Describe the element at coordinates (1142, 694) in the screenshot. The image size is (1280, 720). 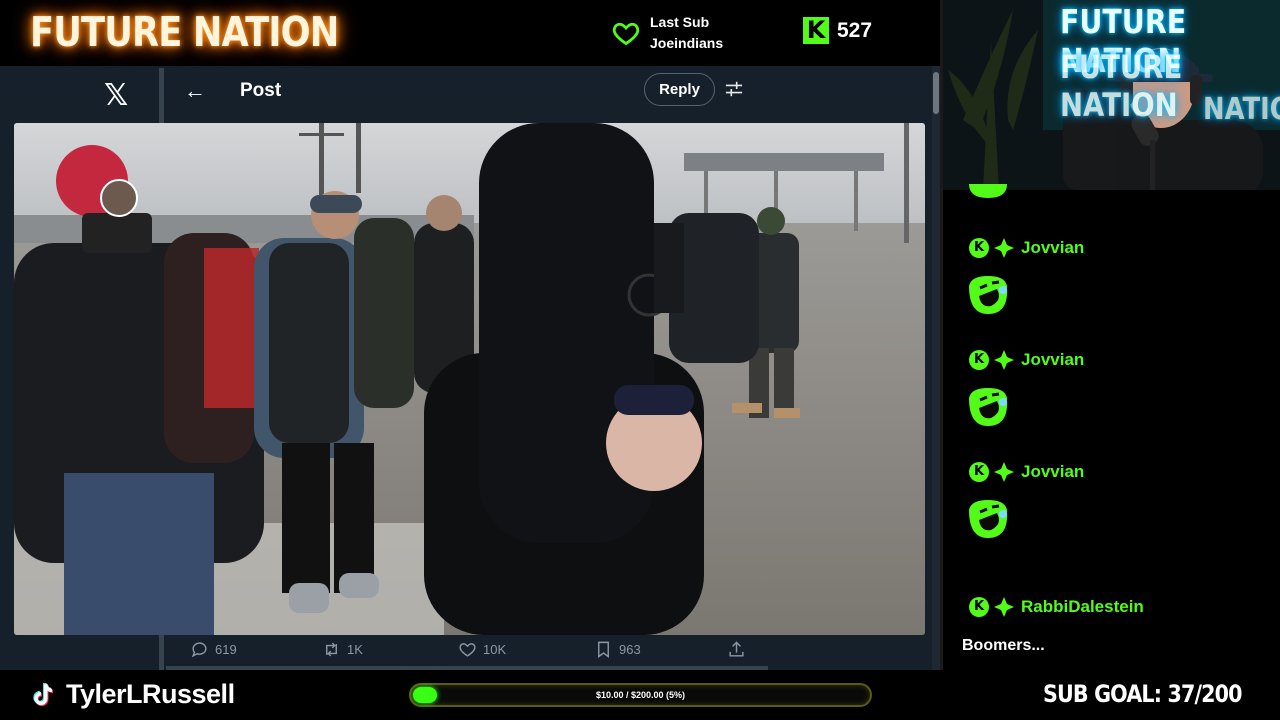
I see `sub-goal-text: SUB GOAL: 37/200` at that location.